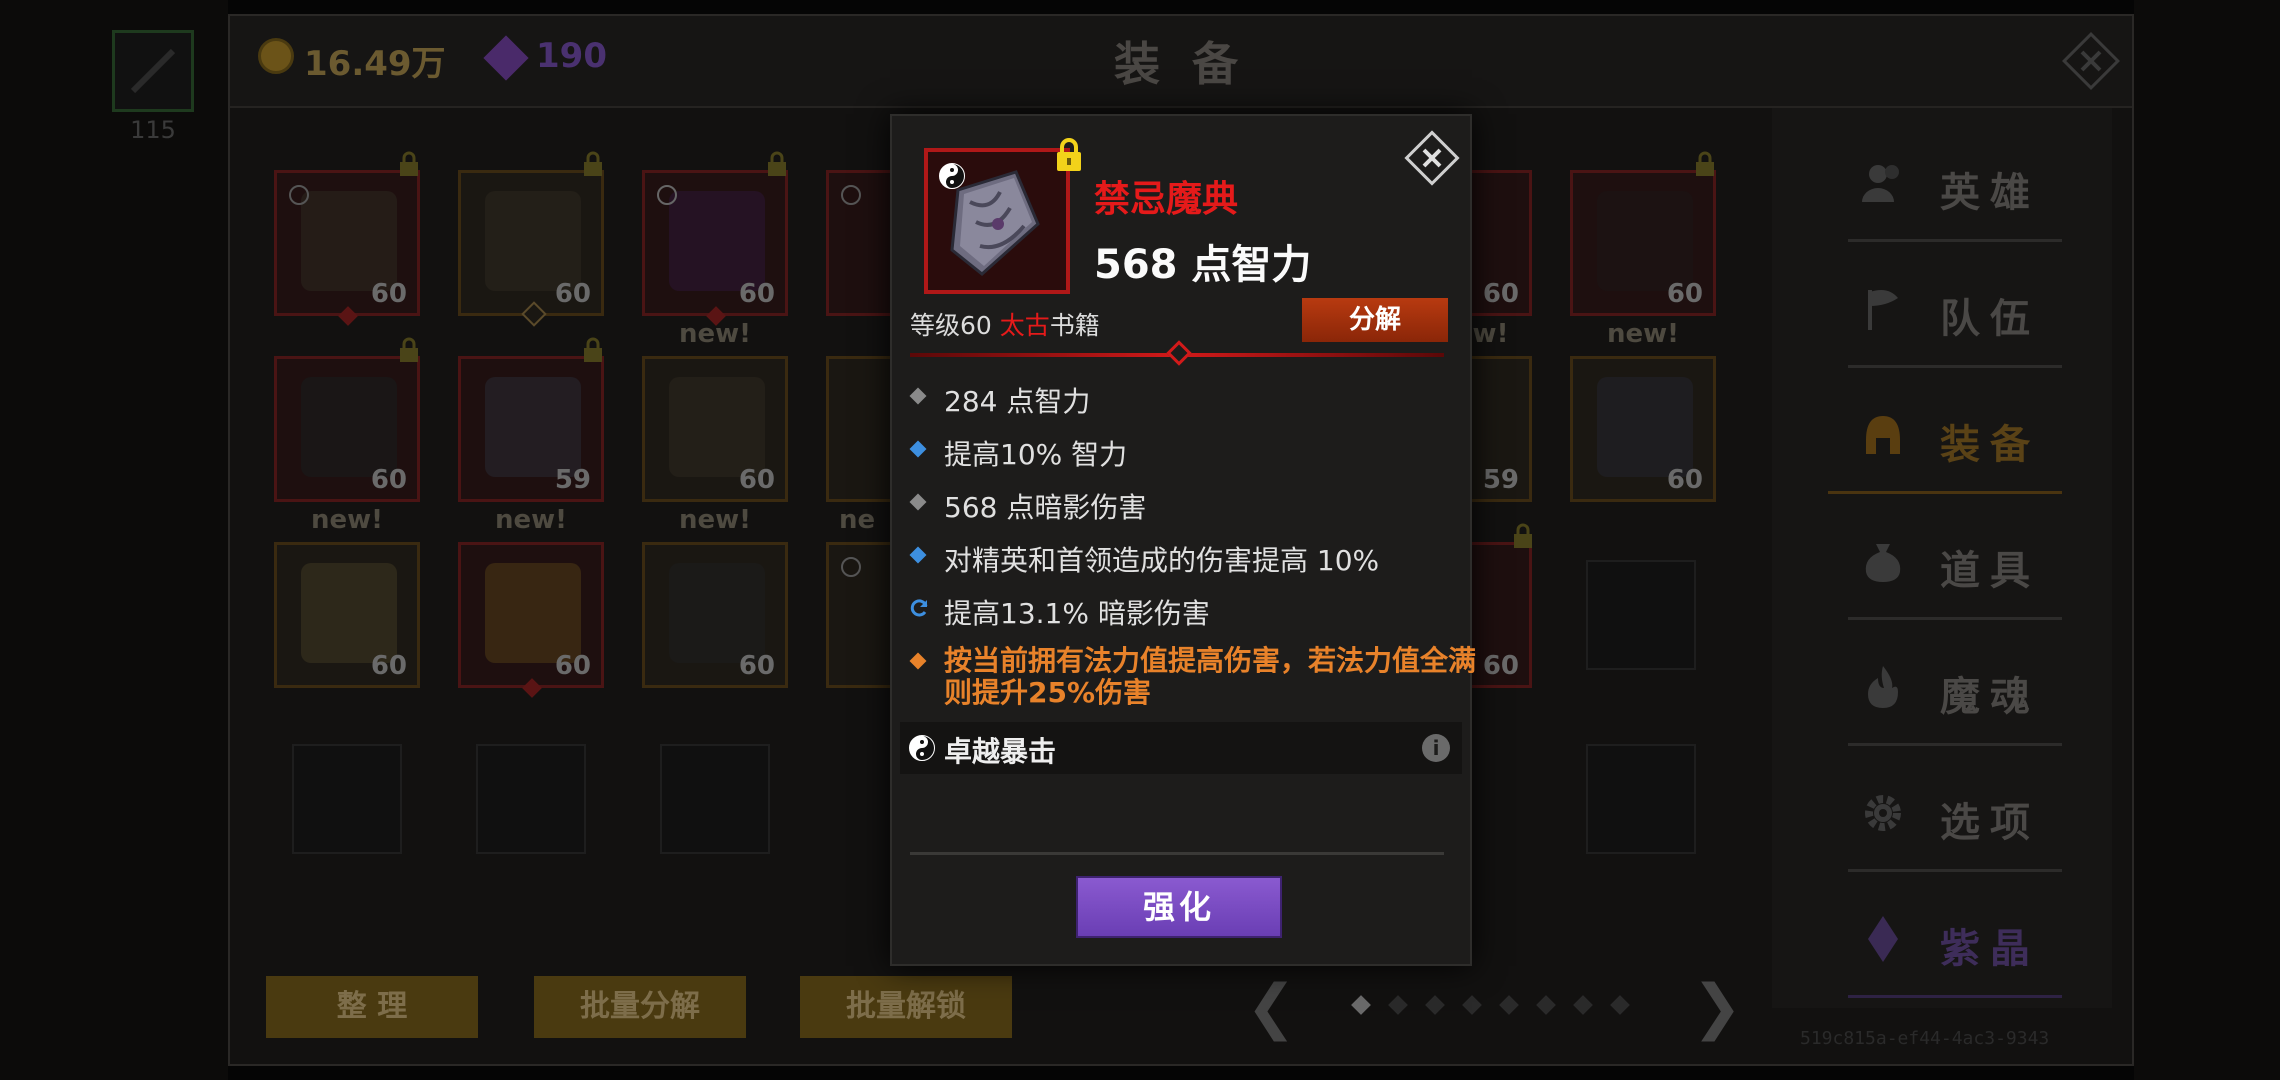  What do you see at coordinates (372, 1007) in the screenshot?
I see `sort-button: 整 理` at bounding box center [372, 1007].